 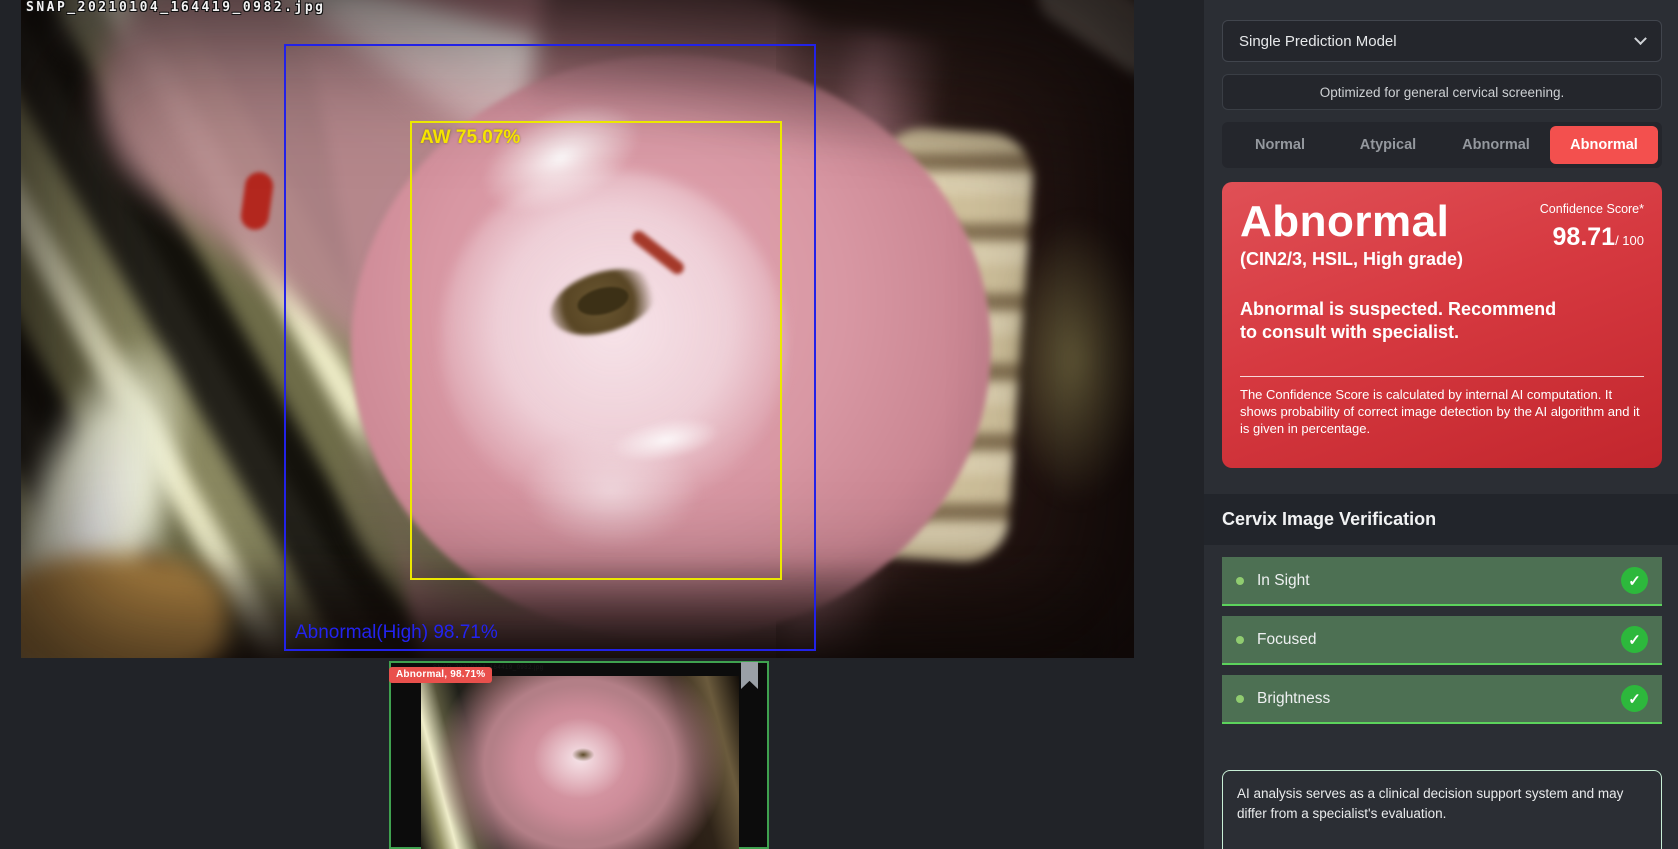 I want to click on photo-layer-gray-tissue, so click(x=521, y=470).